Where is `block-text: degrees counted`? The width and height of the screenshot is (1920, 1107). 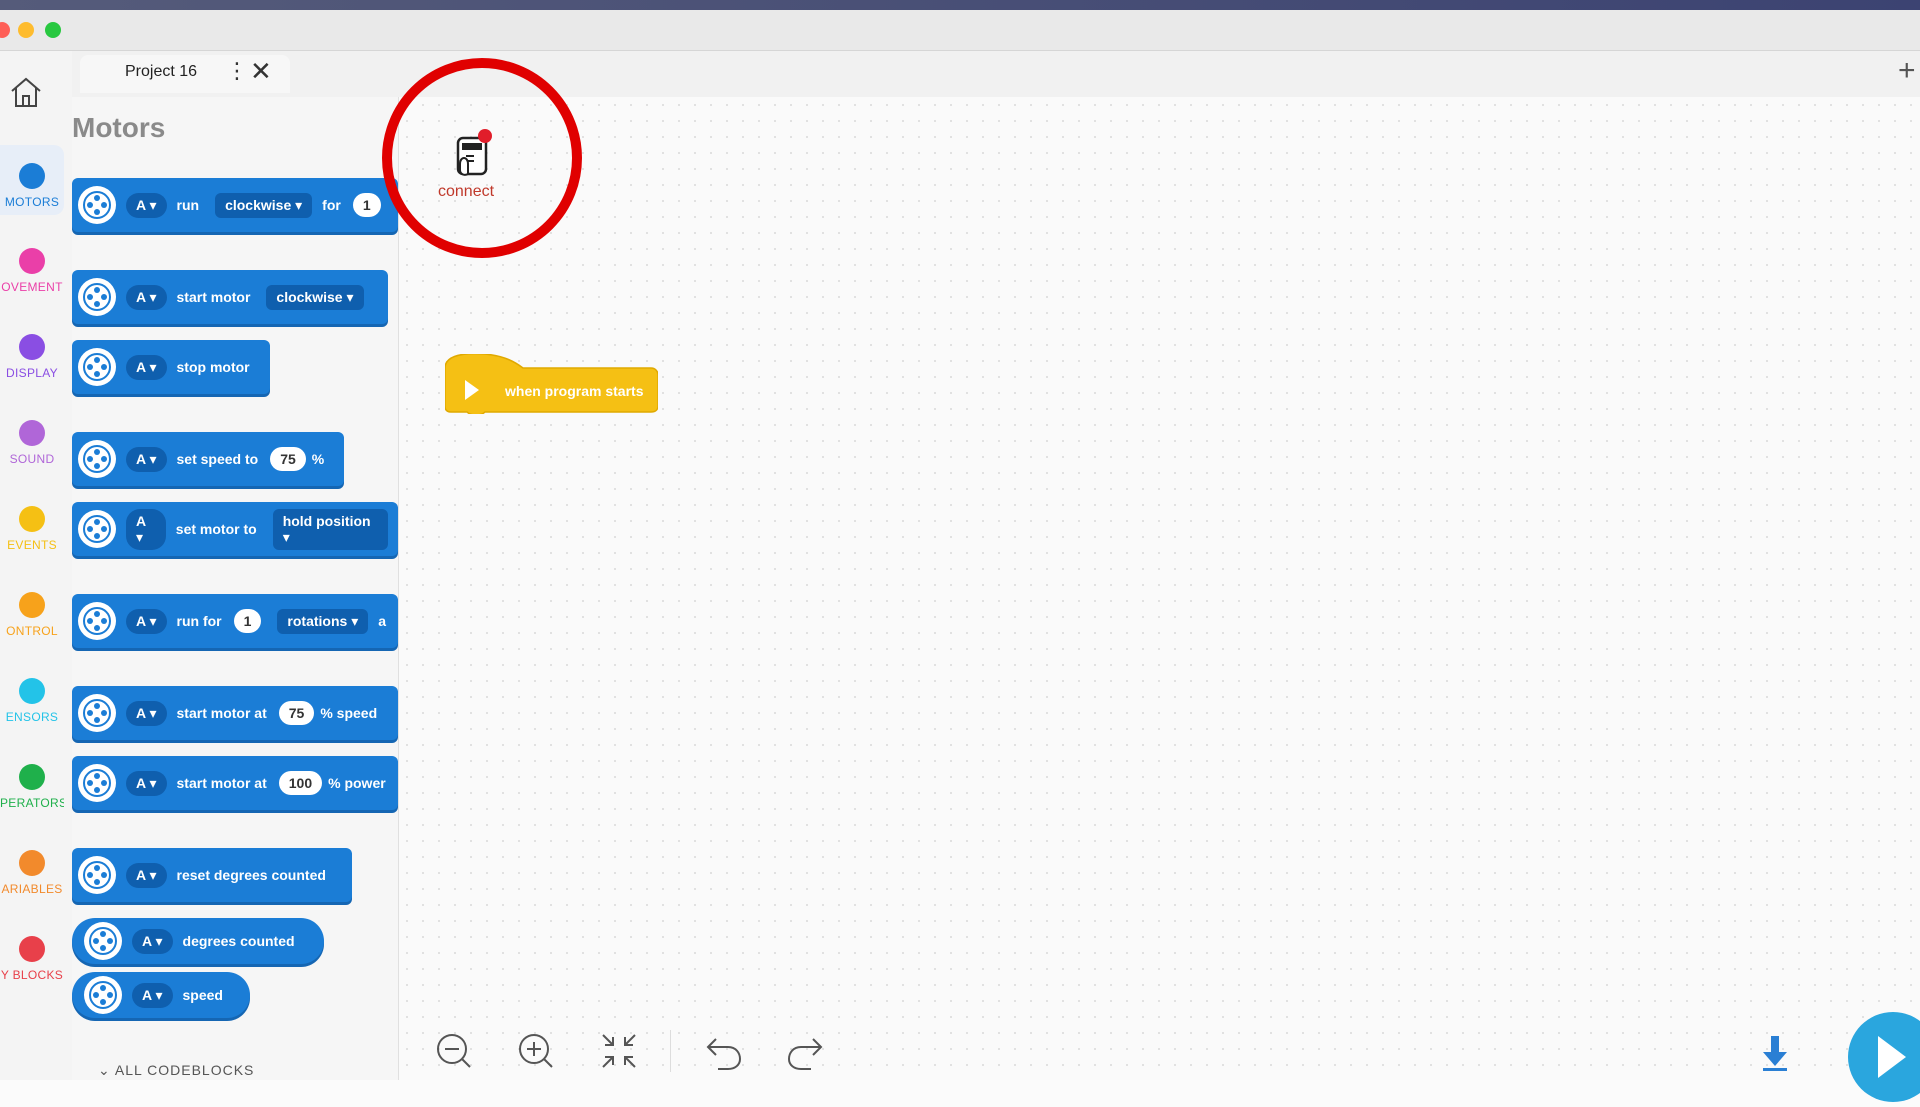
block-text: degrees counted is located at coordinates (238, 941).